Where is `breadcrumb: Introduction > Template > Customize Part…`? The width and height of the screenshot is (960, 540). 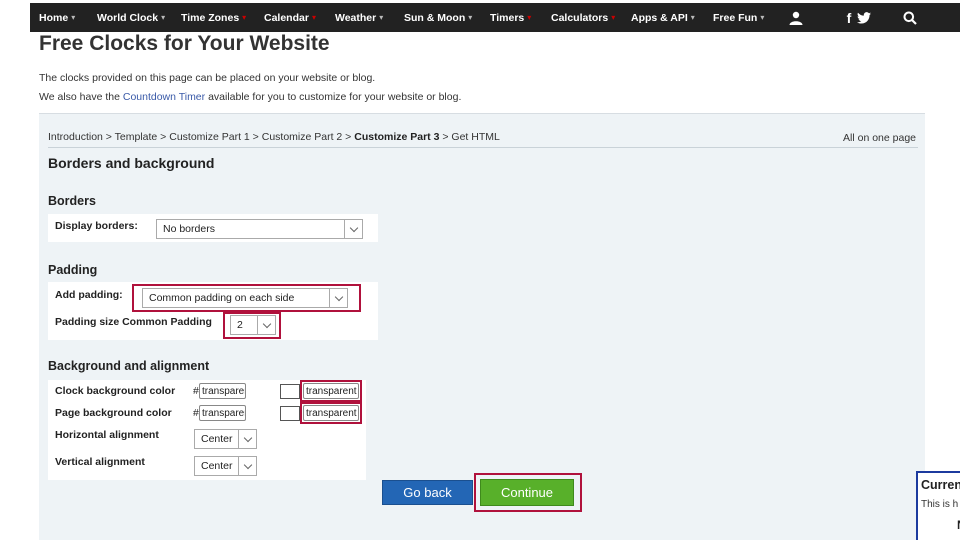 breadcrumb: Introduction > Template > Customize Part… is located at coordinates (274, 137).